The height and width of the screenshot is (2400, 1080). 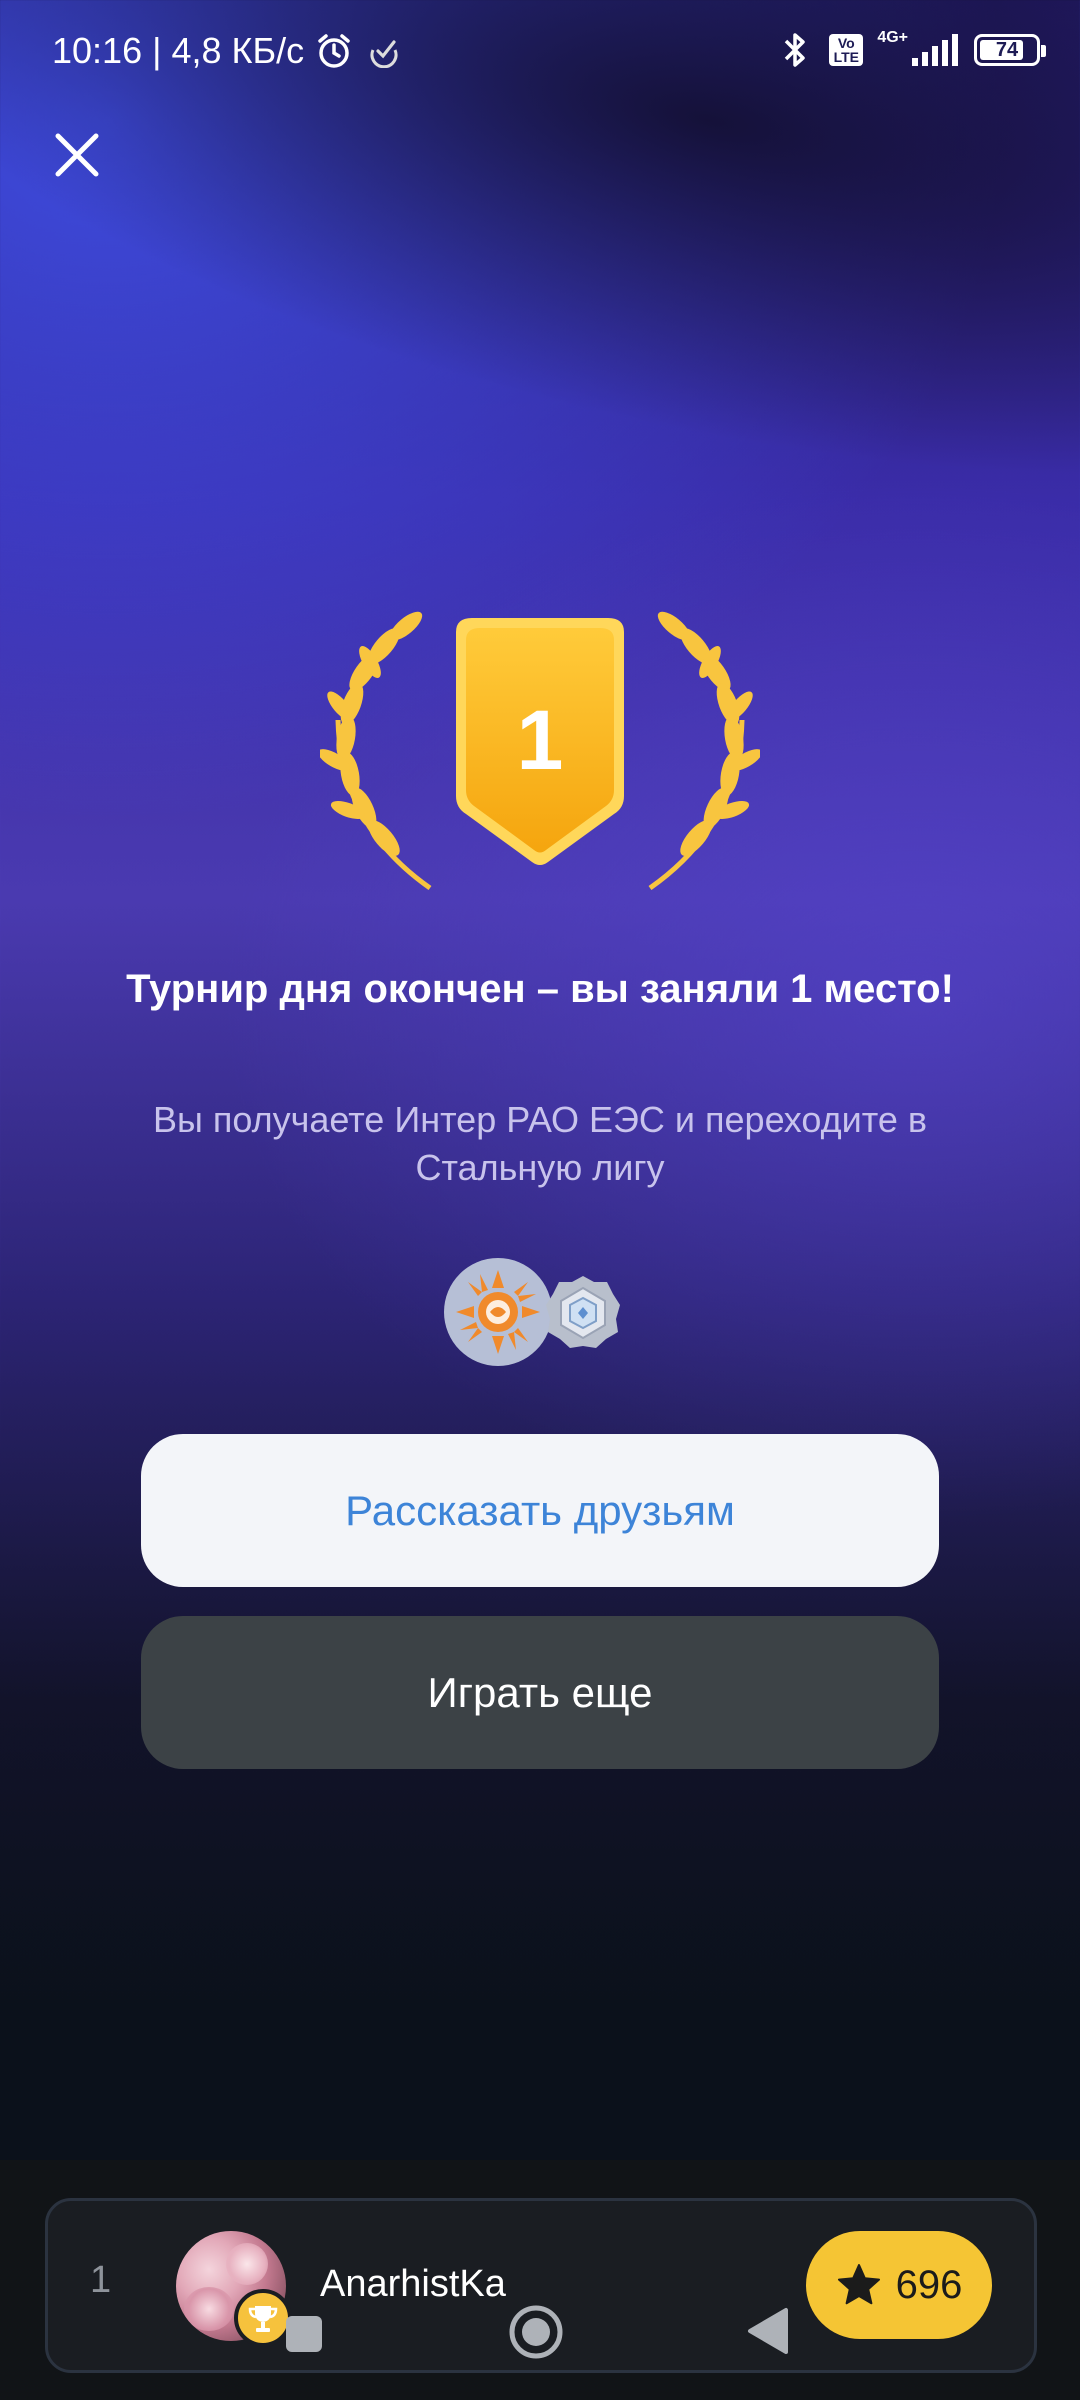 I want to click on square-icon, so click(x=304, y=2334).